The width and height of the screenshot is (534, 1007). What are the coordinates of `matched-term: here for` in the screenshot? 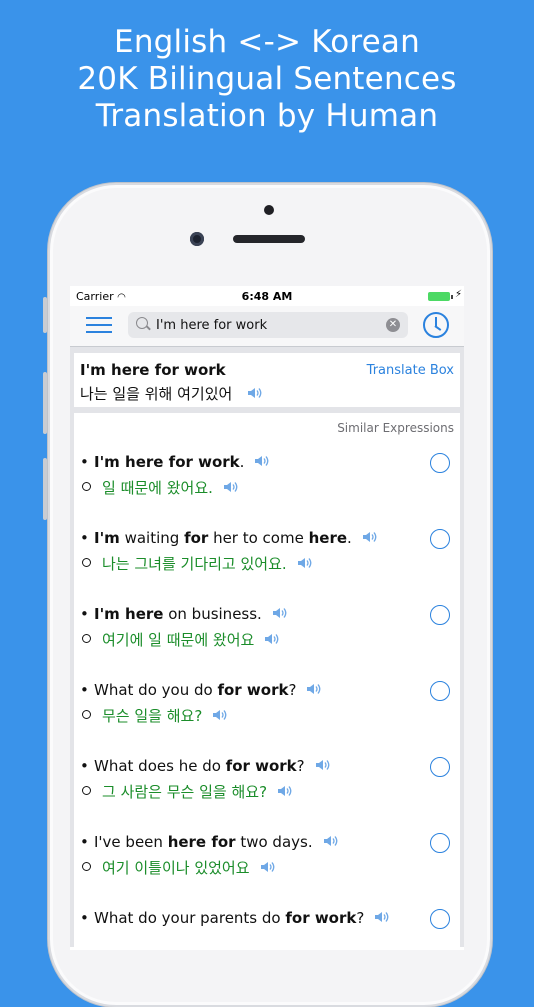 It's located at (201, 842).